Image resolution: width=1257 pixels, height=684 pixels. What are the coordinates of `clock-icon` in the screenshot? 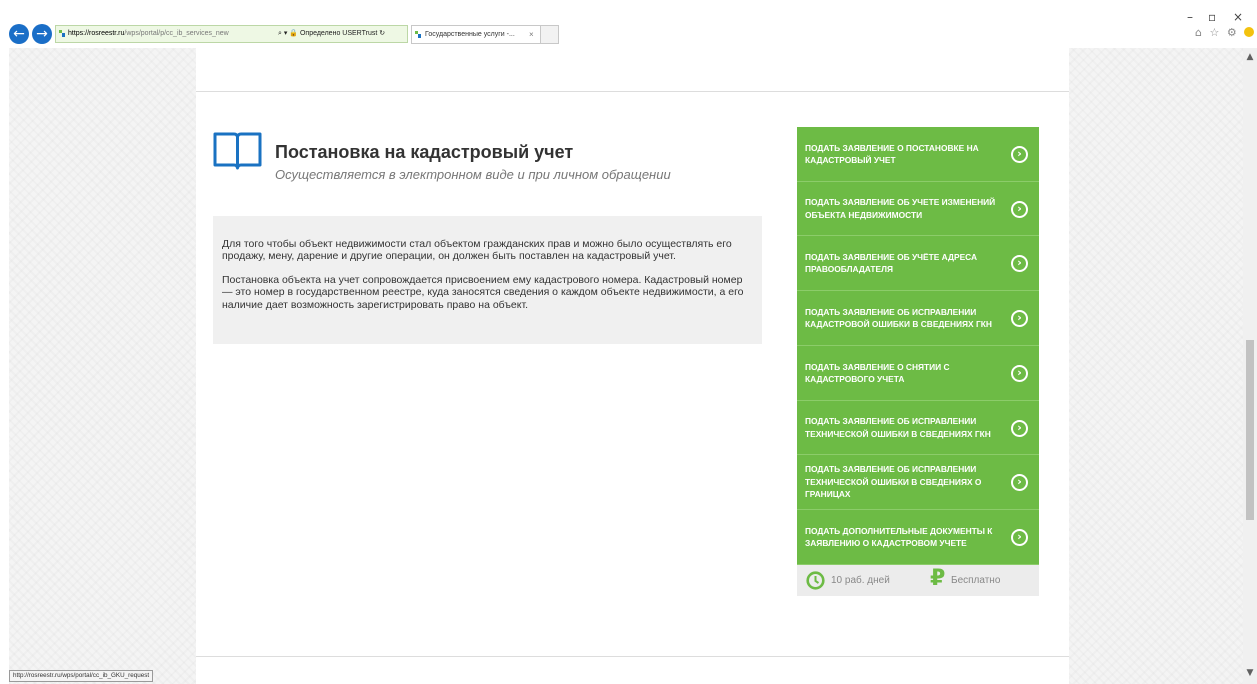 It's located at (815, 580).